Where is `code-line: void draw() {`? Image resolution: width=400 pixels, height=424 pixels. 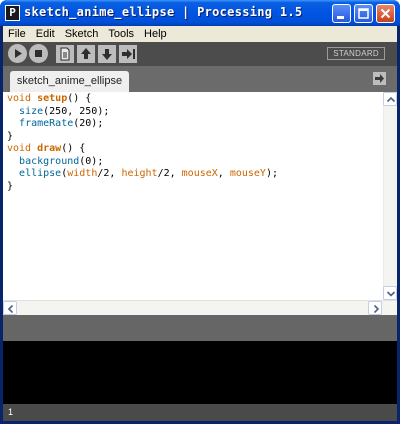
code-line: void draw() { is located at coordinates (142, 149).